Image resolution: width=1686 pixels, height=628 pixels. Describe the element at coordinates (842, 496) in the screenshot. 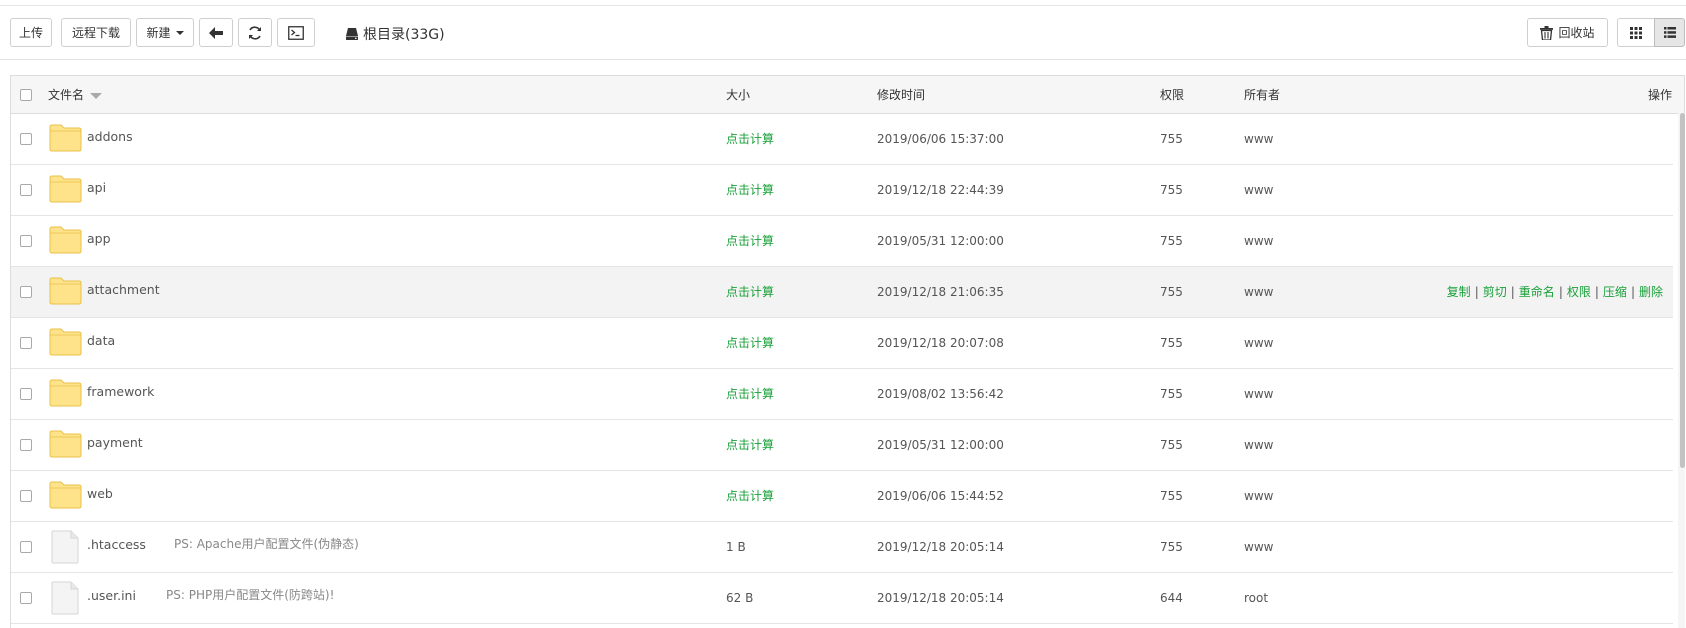

I see `table-row: web 点击计算 2019/06/06 15:44:52 755 www` at that location.